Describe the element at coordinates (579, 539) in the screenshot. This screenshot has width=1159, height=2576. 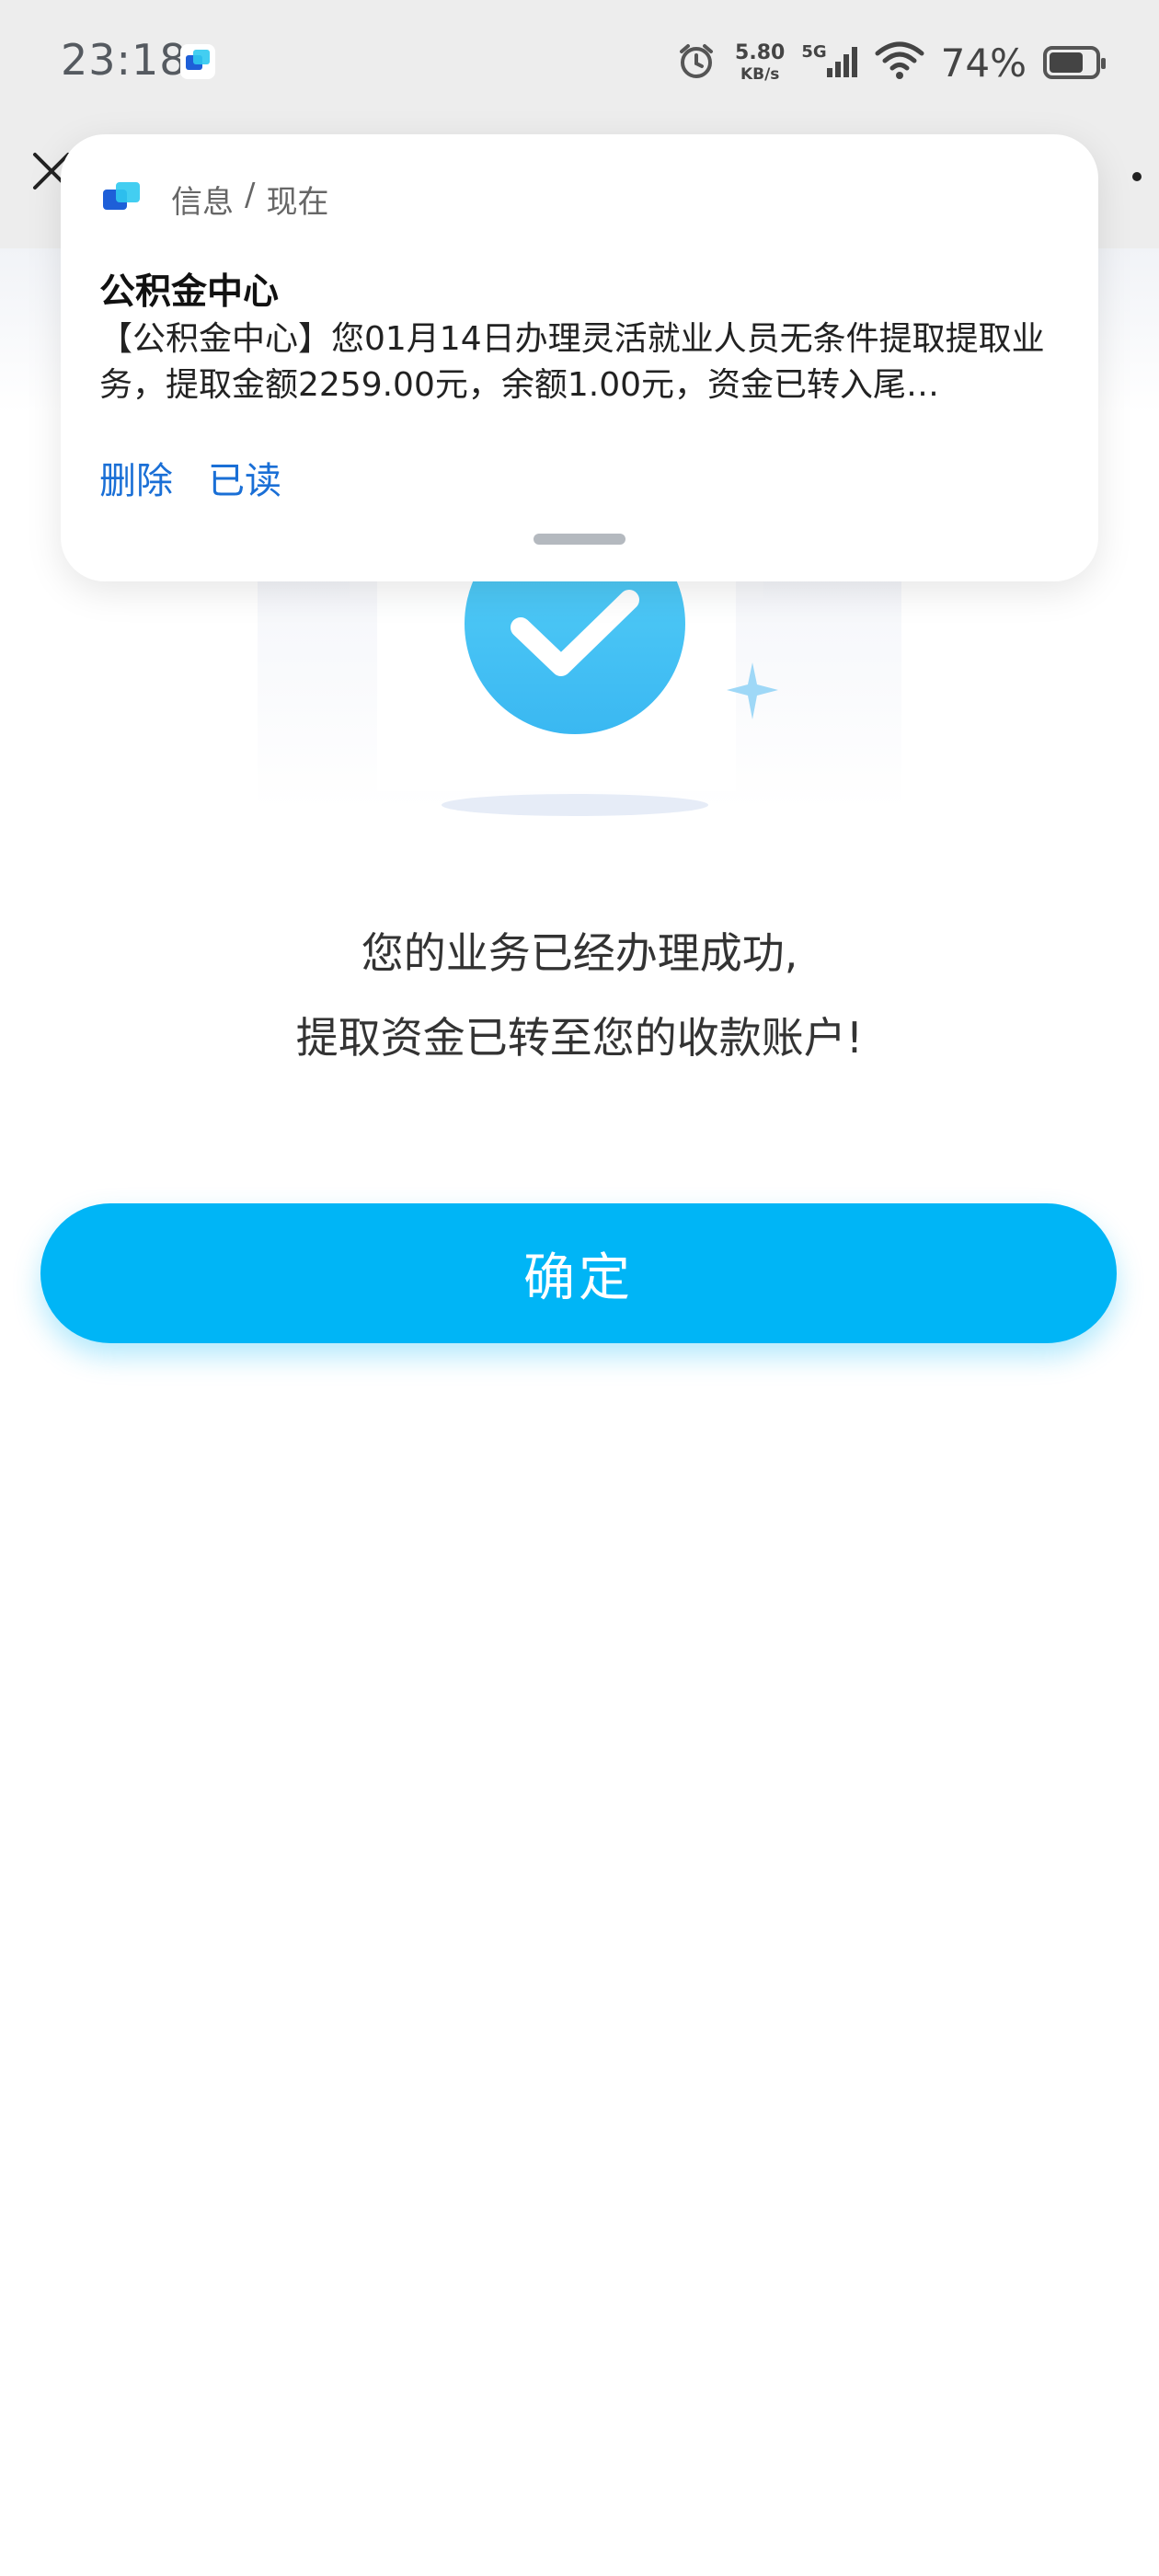
I see `notification-drag-handle` at that location.